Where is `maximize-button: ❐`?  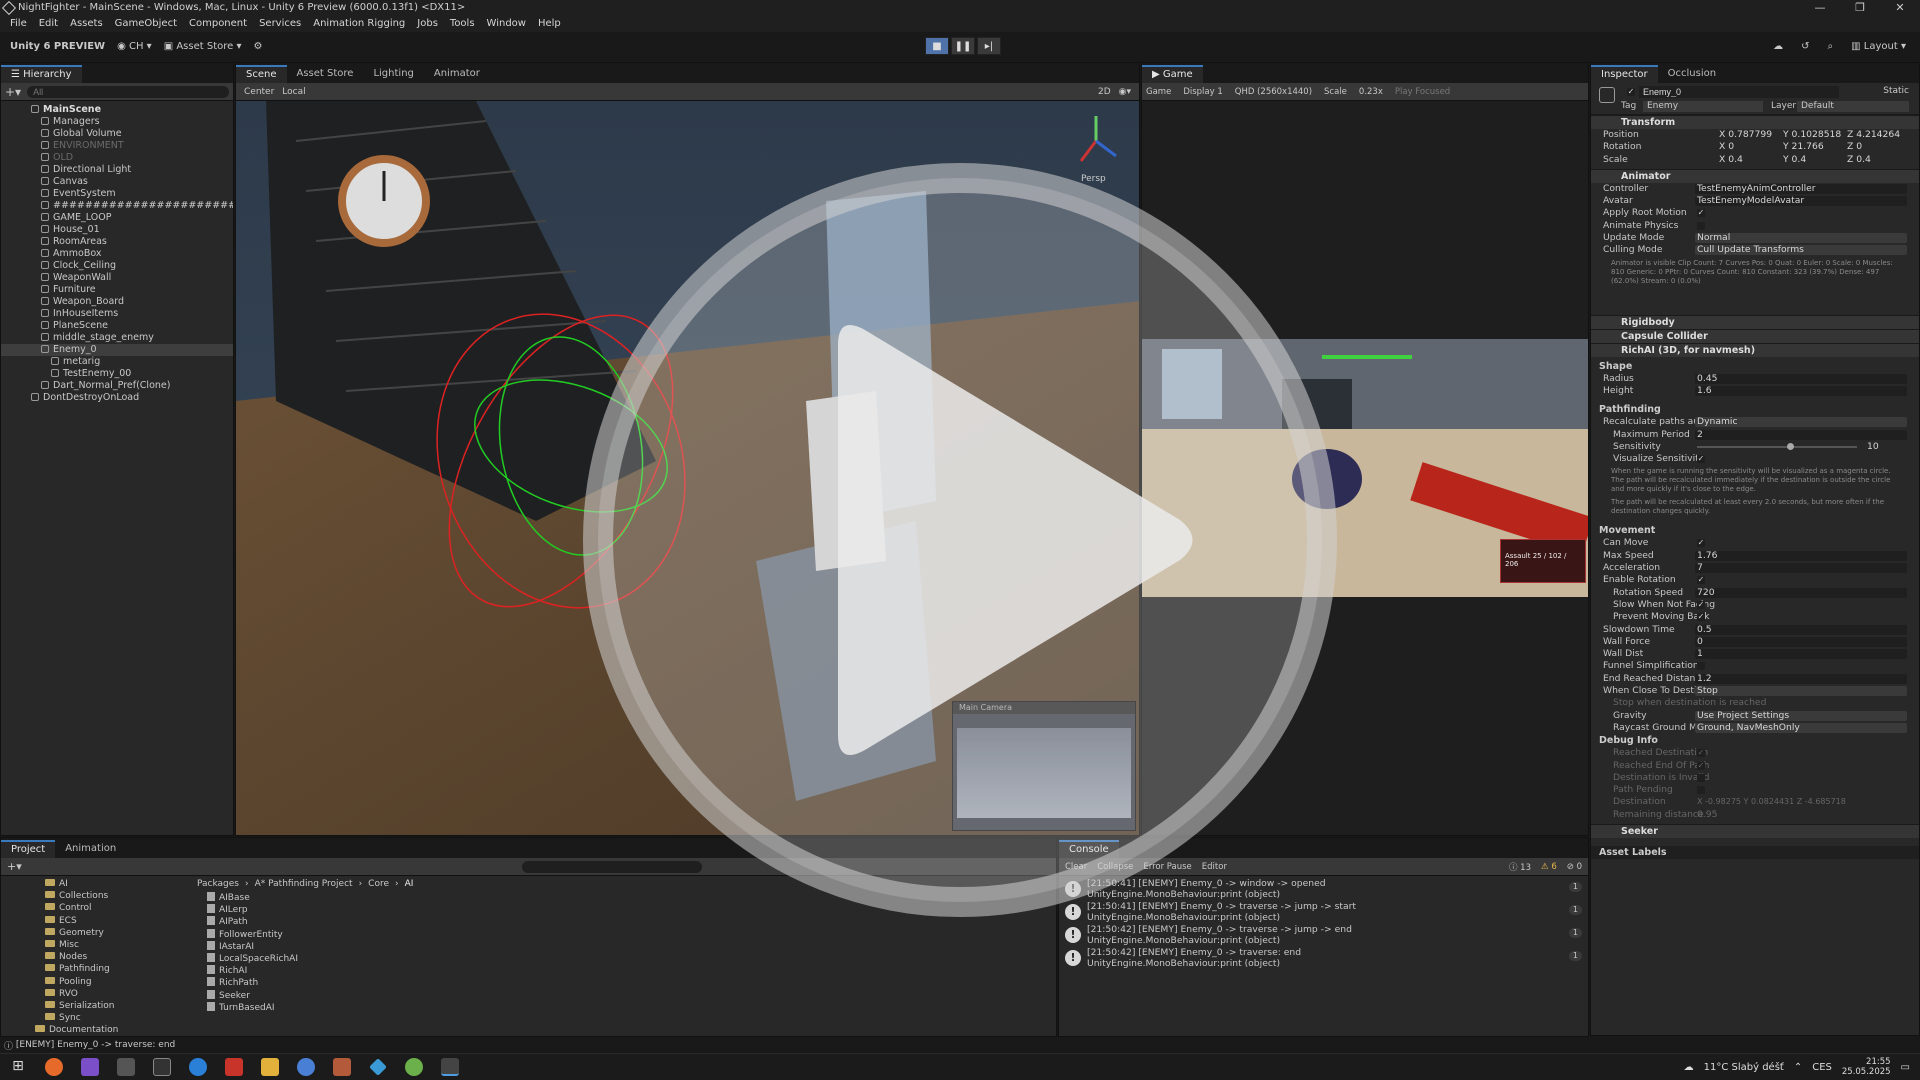
maximize-button: ❐ is located at coordinates (1860, 8).